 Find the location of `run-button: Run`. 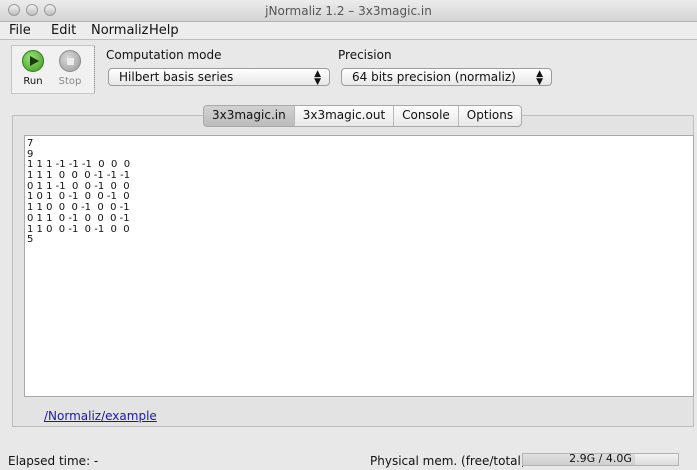

run-button: Run is located at coordinates (33, 68).